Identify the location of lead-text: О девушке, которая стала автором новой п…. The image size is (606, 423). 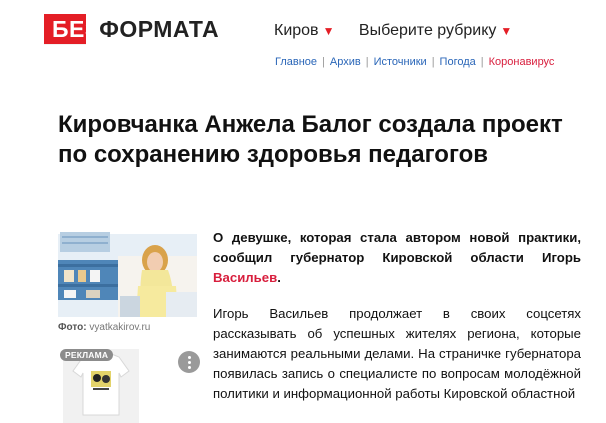
(397, 247).